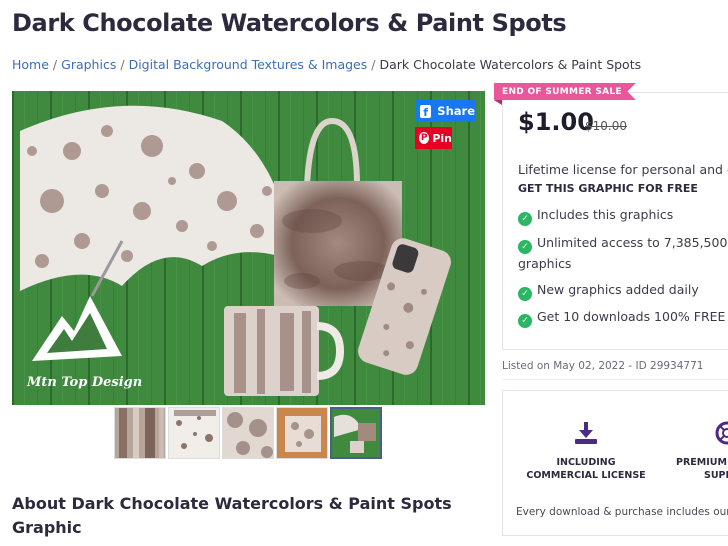  I want to click on ribbon-fold, so click(498, 102).